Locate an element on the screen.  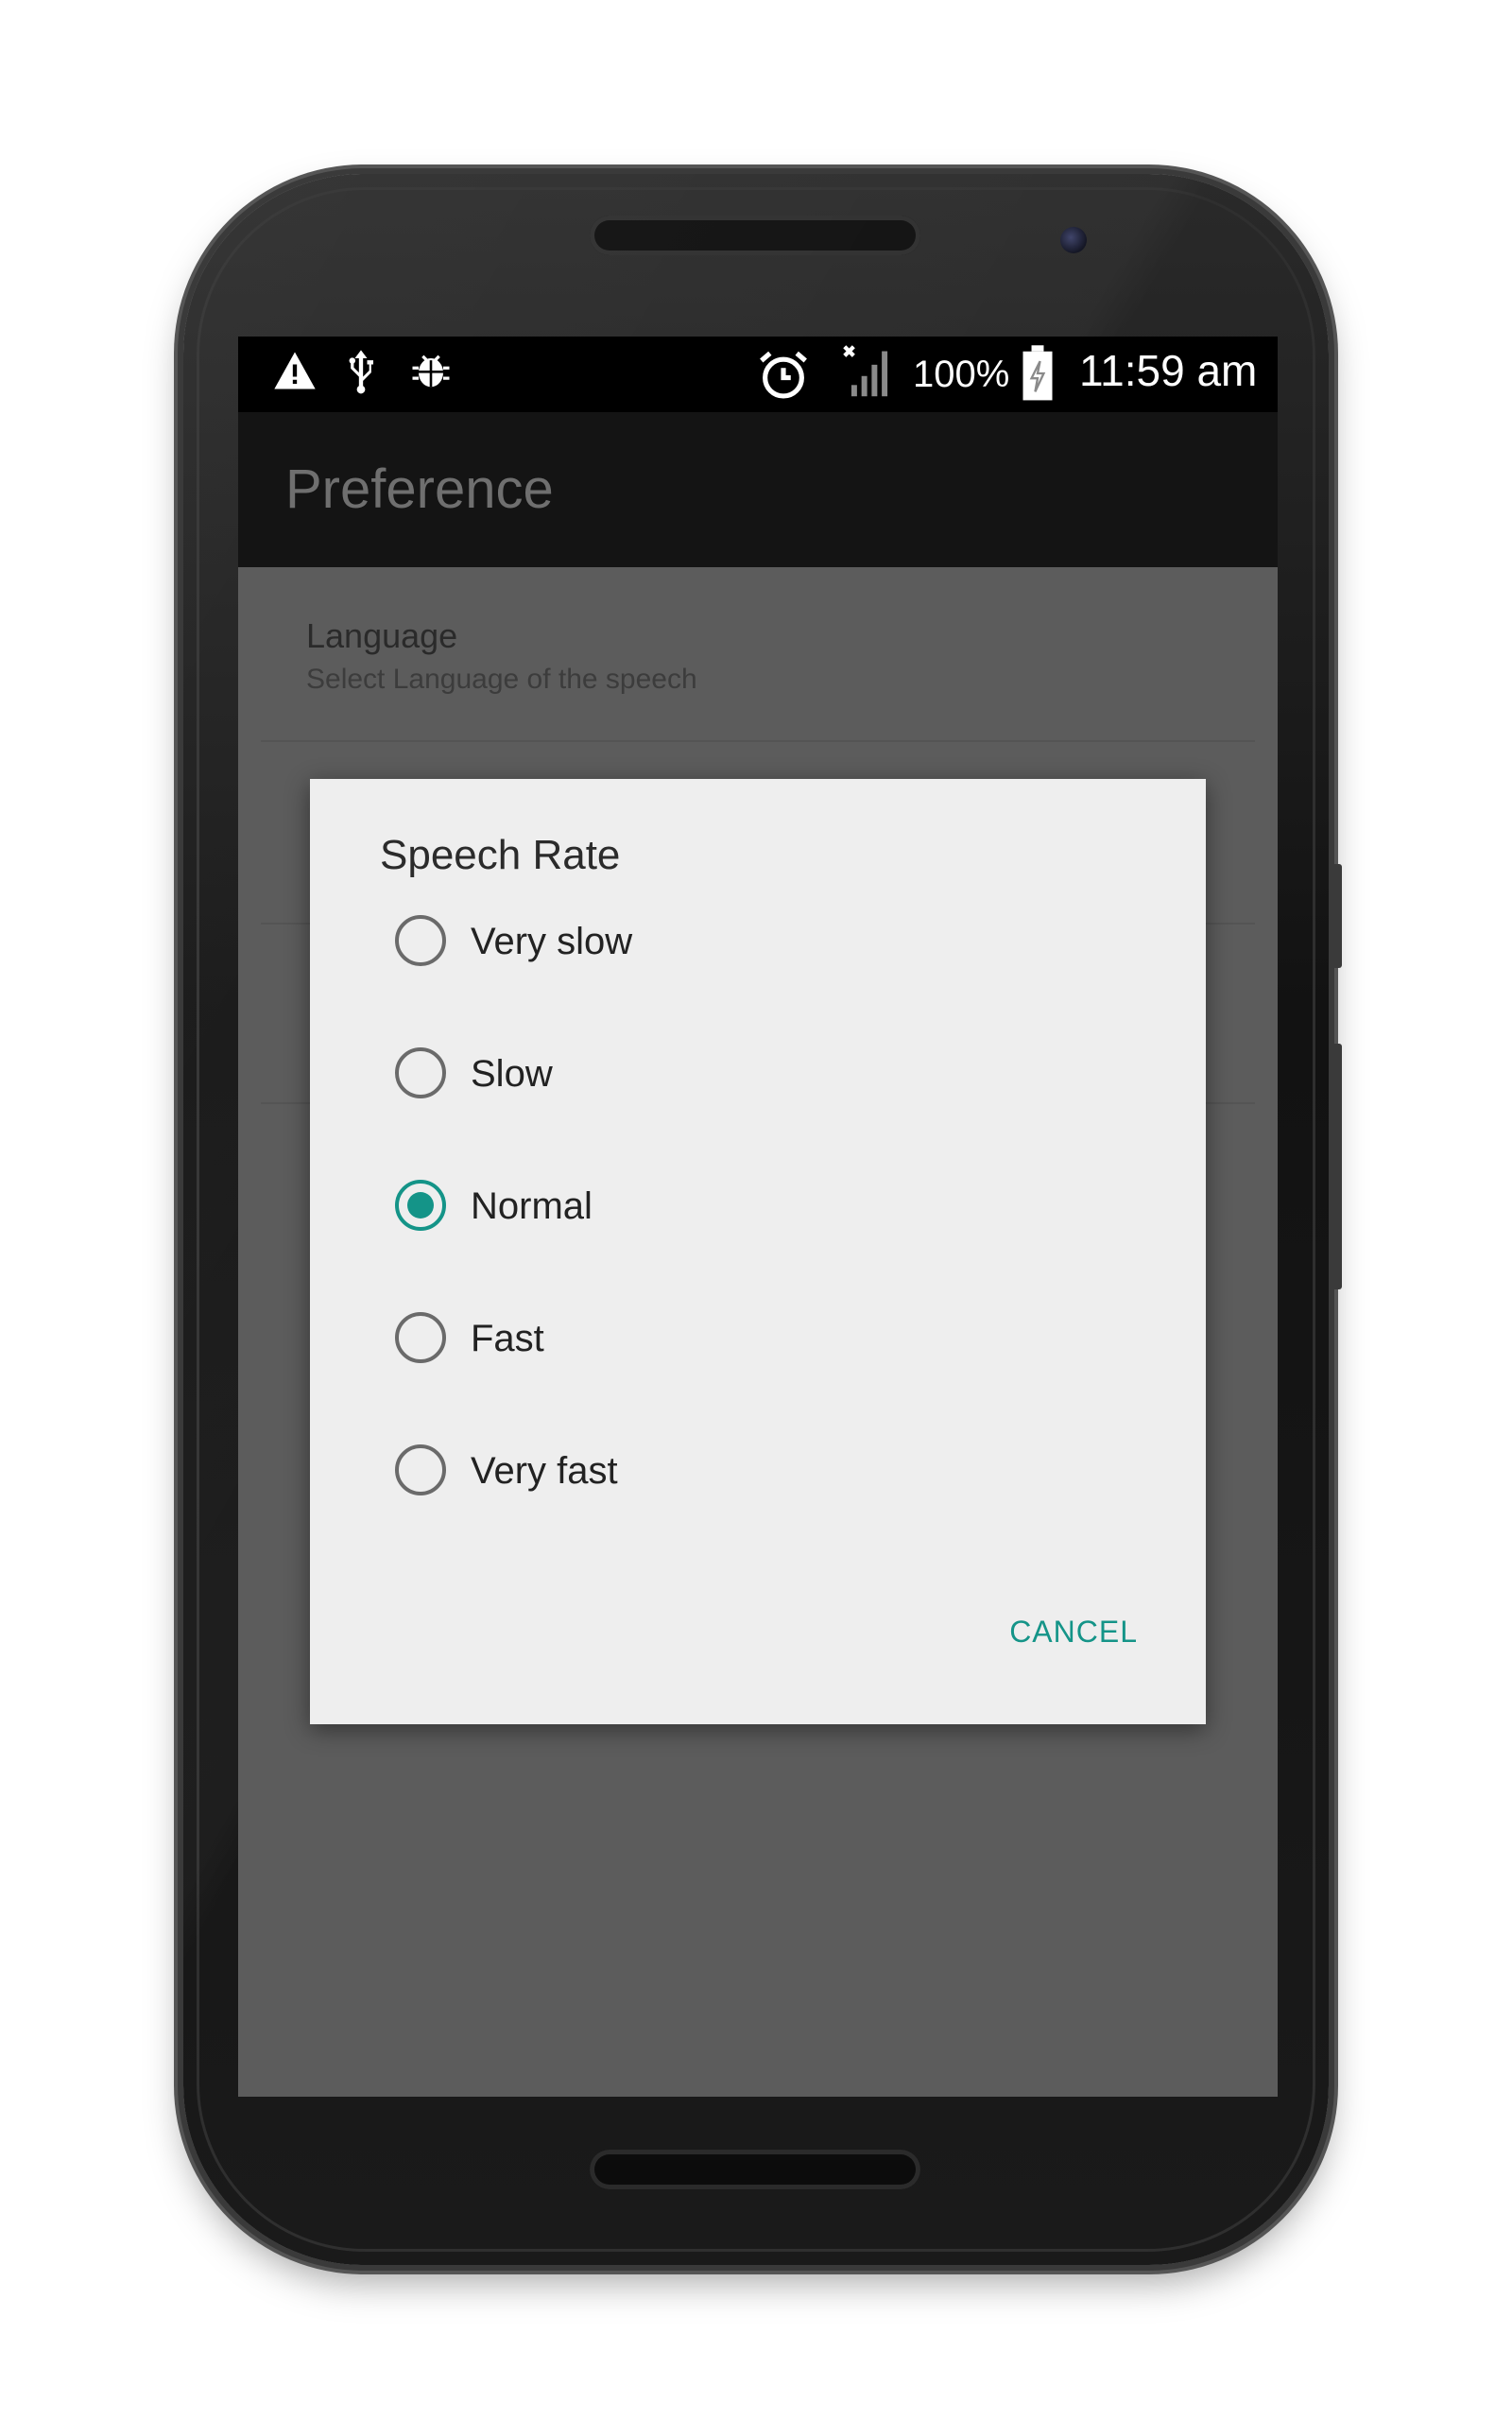
pref-item-title: Language is located at coordinates (382, 635).